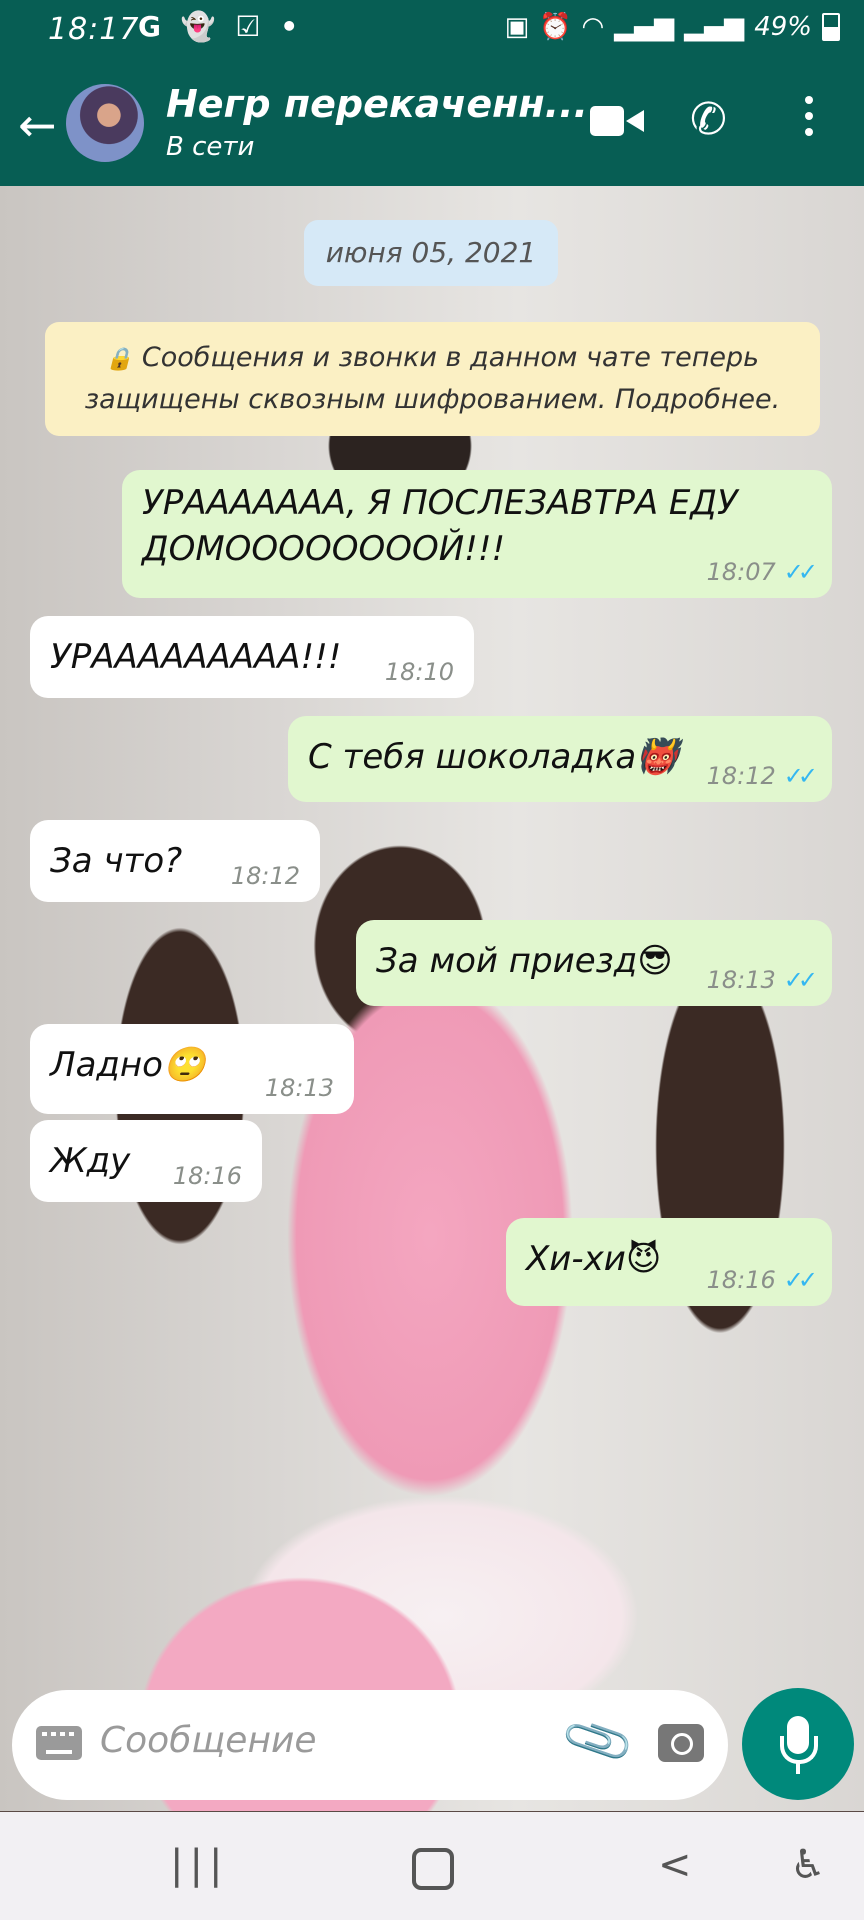 The height and width of the screenshot is (1920, 864). I want to click on message-outgoing: За мой приезд😎 18:13 ✓✓, so click(594, 963).